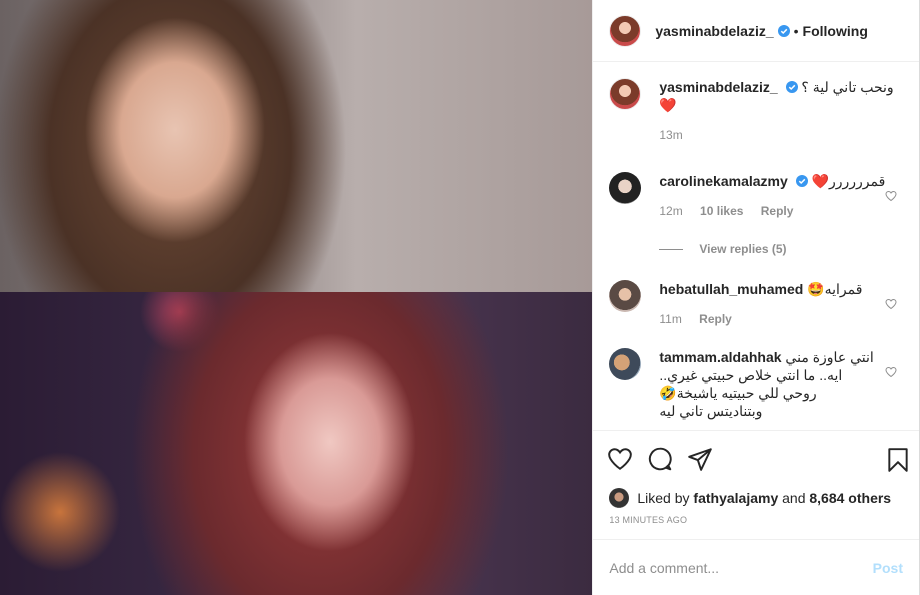 This screenshot has height=595, width=920. Describe the element at coordinates (720, 357) in the screenshot. I see `comment-username: tammam.aldahhak` at that location.